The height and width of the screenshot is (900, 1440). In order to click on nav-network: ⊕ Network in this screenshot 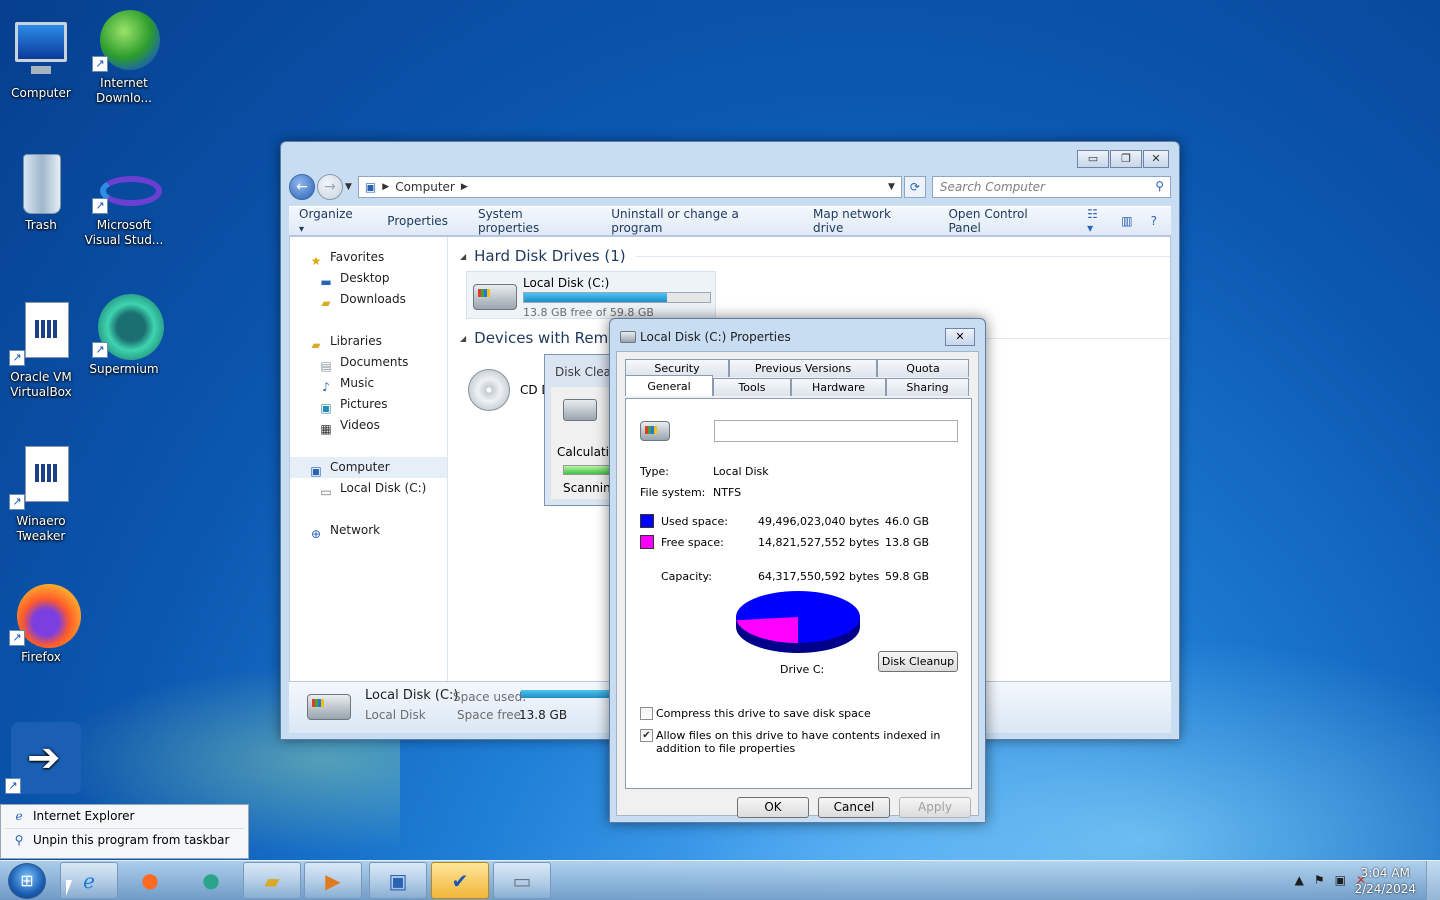, I will do `click(368, 530)`.